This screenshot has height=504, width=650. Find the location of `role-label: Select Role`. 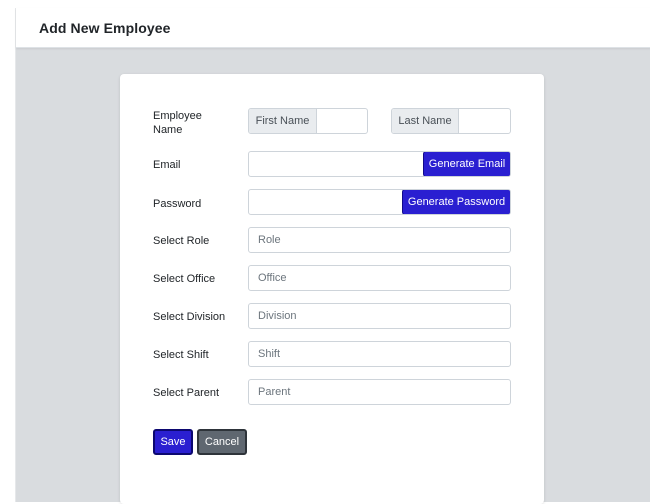

role-label: Select Role is located at coordinates (181, 241).